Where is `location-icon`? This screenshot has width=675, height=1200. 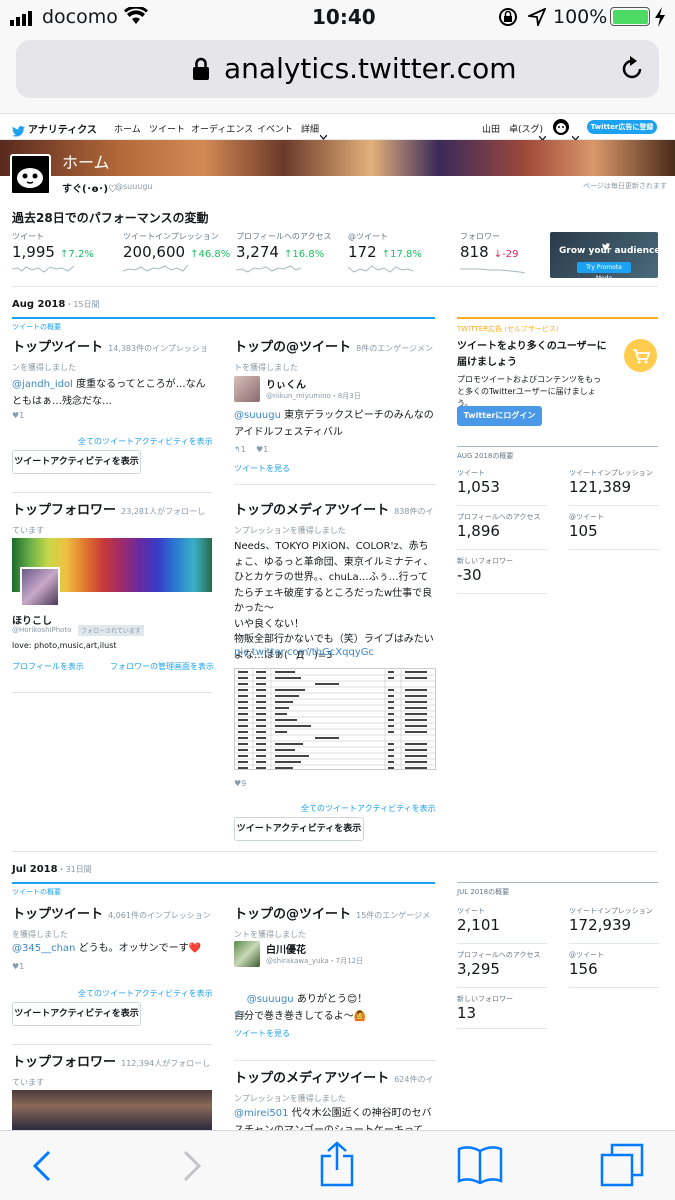 location-icon is located at coordinates (536, 19).